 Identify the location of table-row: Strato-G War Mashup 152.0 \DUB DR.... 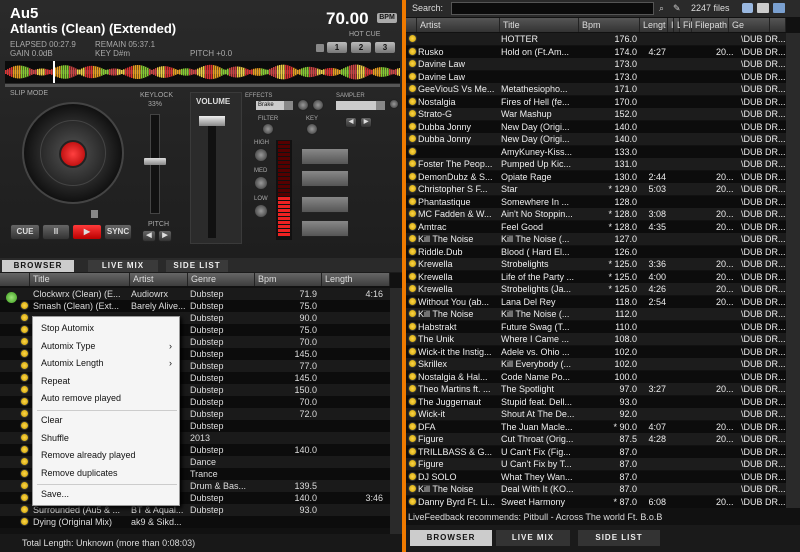
(596, 114).